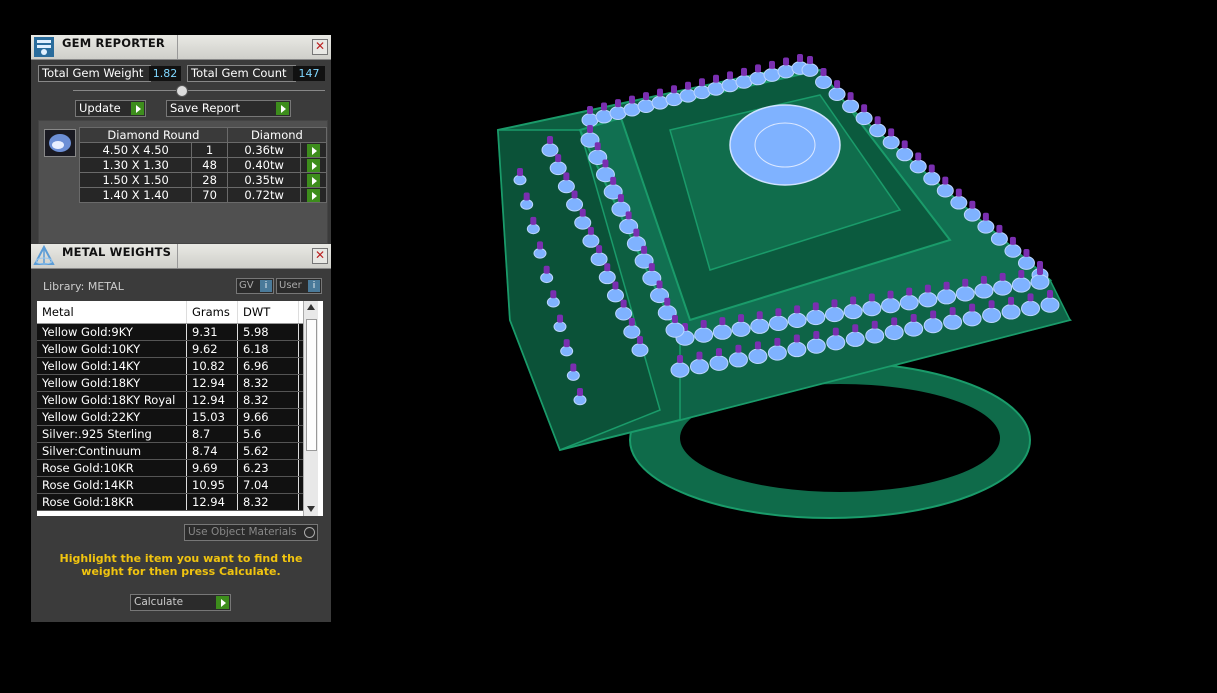 The width and height of the screenshot is (1217, 693). What do you see at coordinates (181, 256) in the screenshot?
I see `metal-weights-titlebar: METAL WEIGHTS ✕` at bounding box center [181, 256].